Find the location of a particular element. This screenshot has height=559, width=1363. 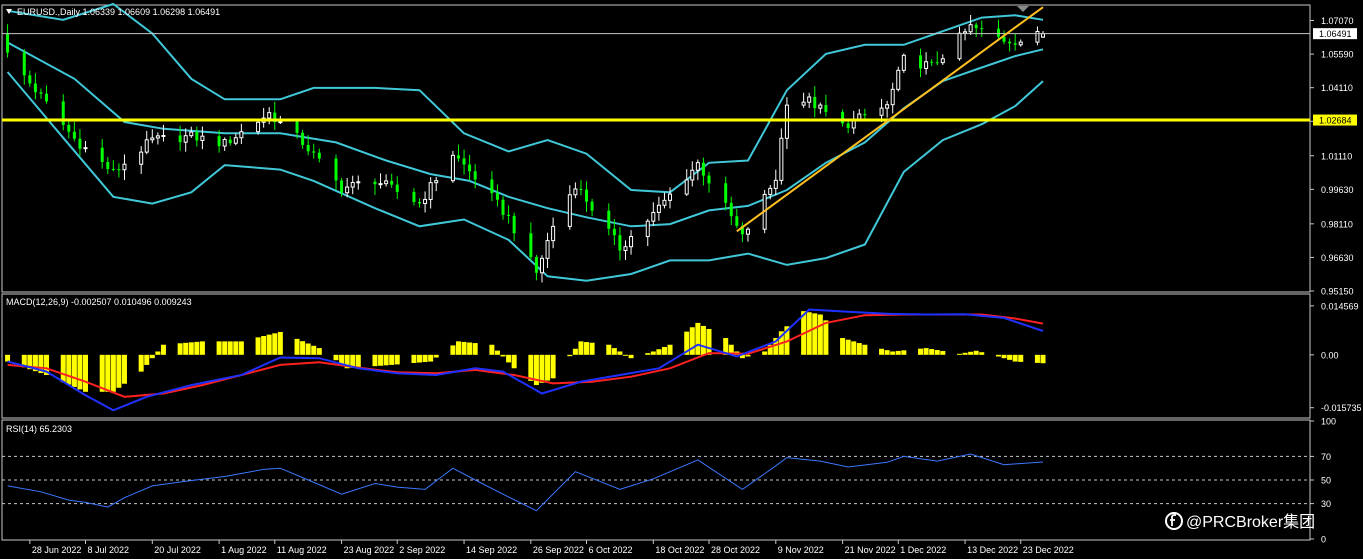

current-price-label: 1.06491 is located at coordinates (1335, 34).